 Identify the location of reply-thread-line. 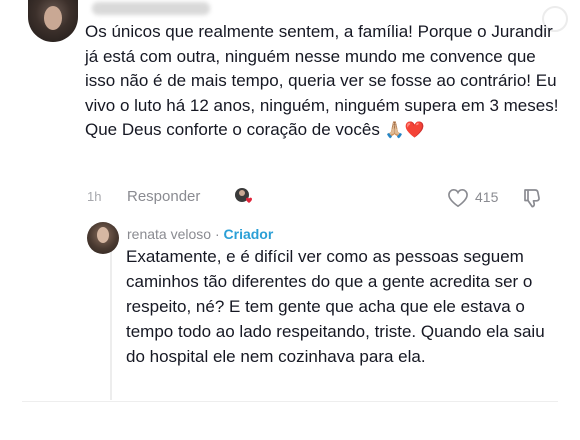
(111, 320).